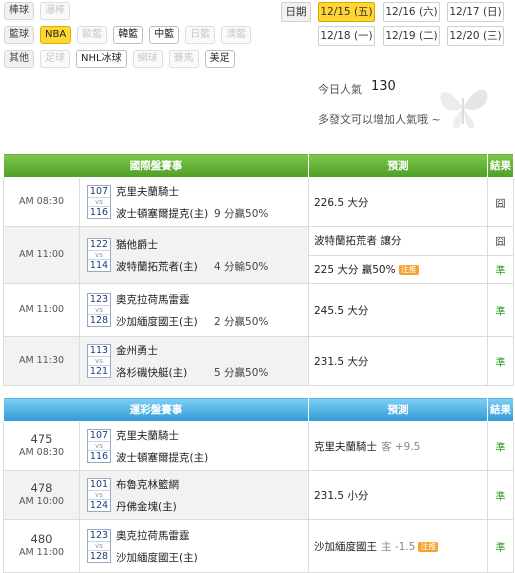  What do you see at coordinates (99, 494) in the screenshot?
I see `score-box: 101 vs 124` at bounding box center [99, 494].